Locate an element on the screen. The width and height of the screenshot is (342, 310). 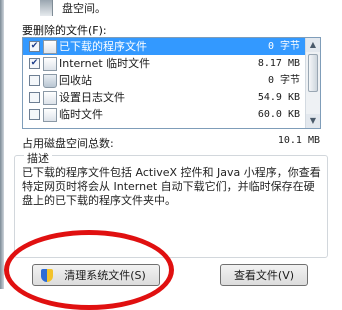
file-row-recycle-bin: 回收站 0 字节 is located at coordinates (171, 80).